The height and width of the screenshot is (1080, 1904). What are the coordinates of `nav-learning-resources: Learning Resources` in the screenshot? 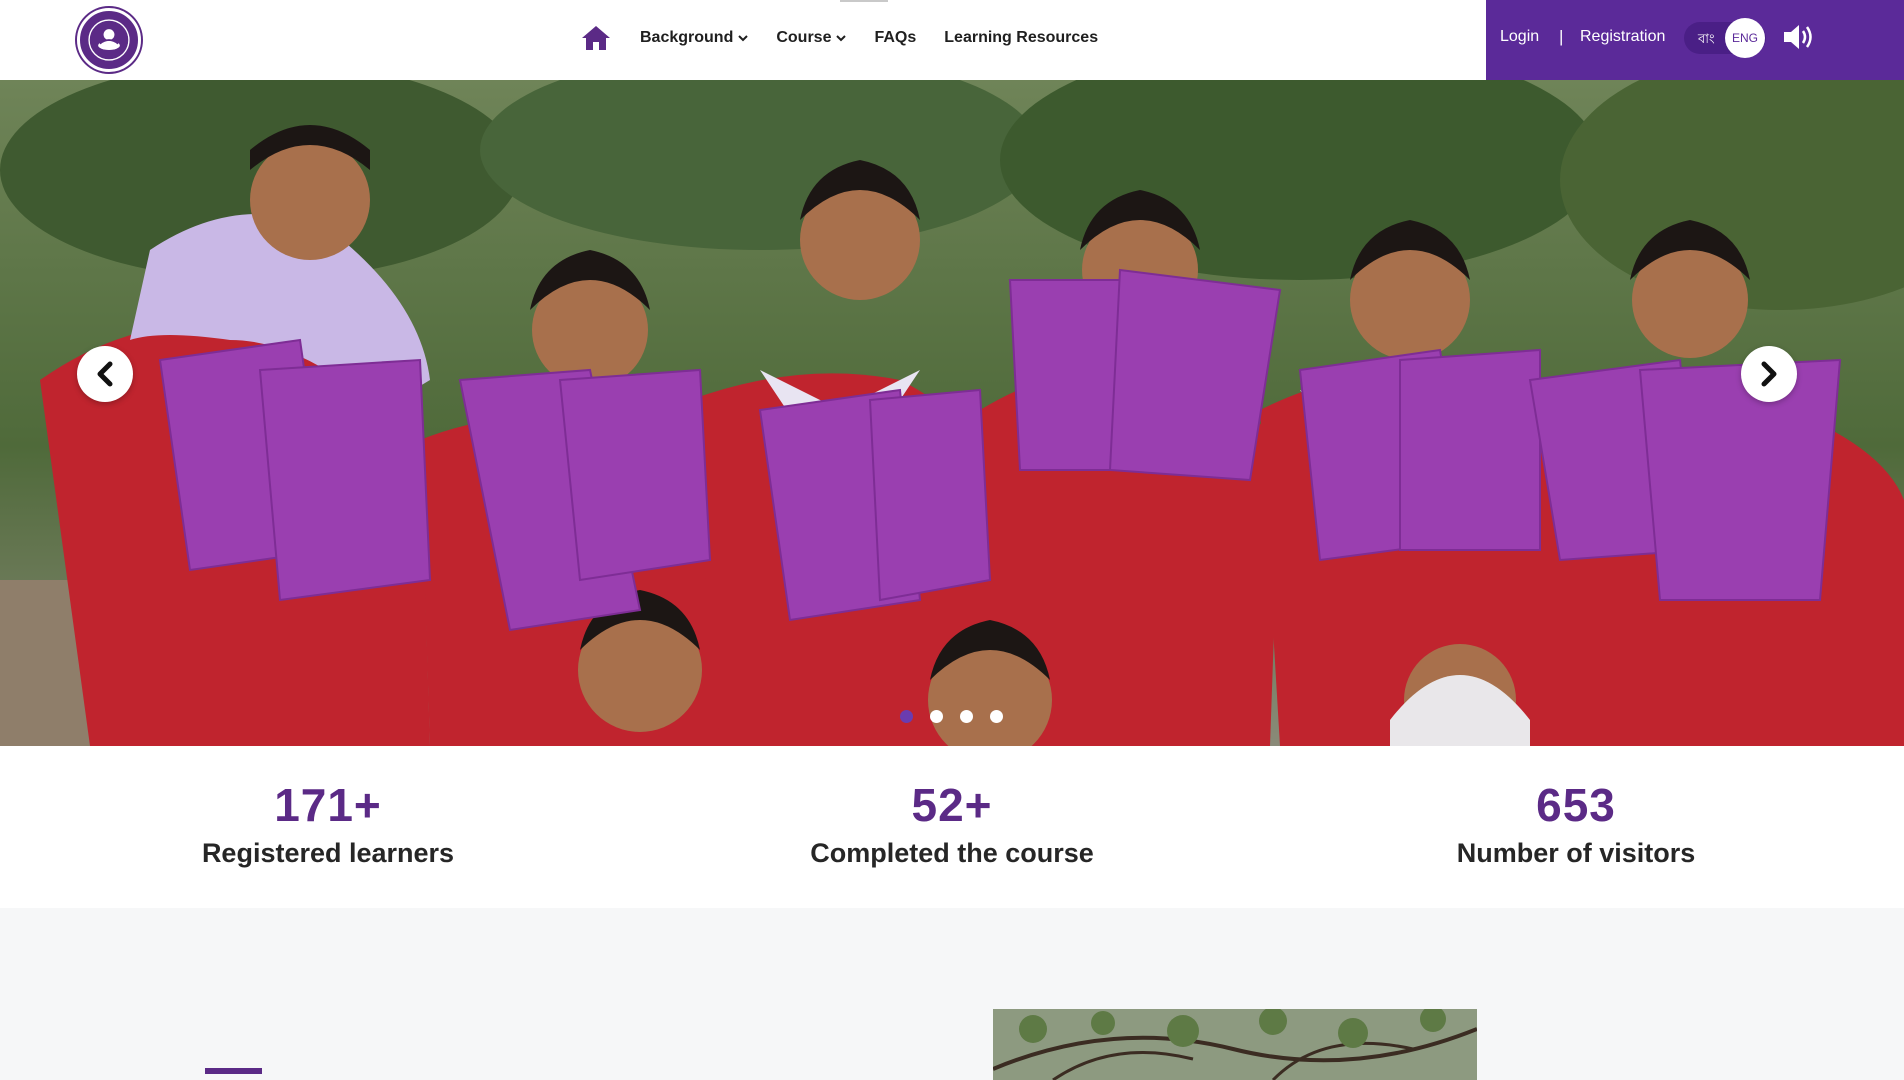 It's located at (1021, 38).